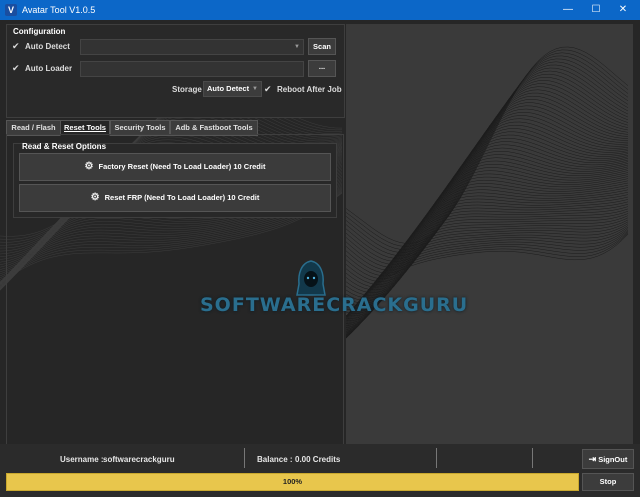 The height and width of the screenshot is (497, 640). What do you see at coordinates (11, 10) in the screenshot?
I see `app-logo-icon: V` at bounding box center [11, 10].